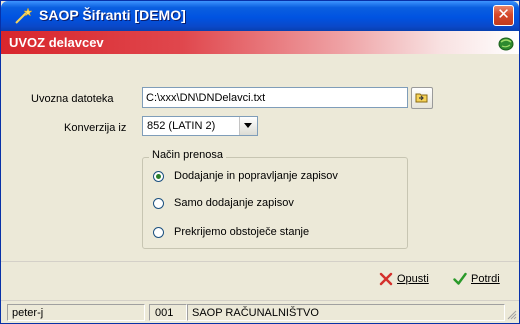  What do you see at coordinates (23, 16) in the screenshot?
I see `wand-star-icon` at bounding box center [23, 16].